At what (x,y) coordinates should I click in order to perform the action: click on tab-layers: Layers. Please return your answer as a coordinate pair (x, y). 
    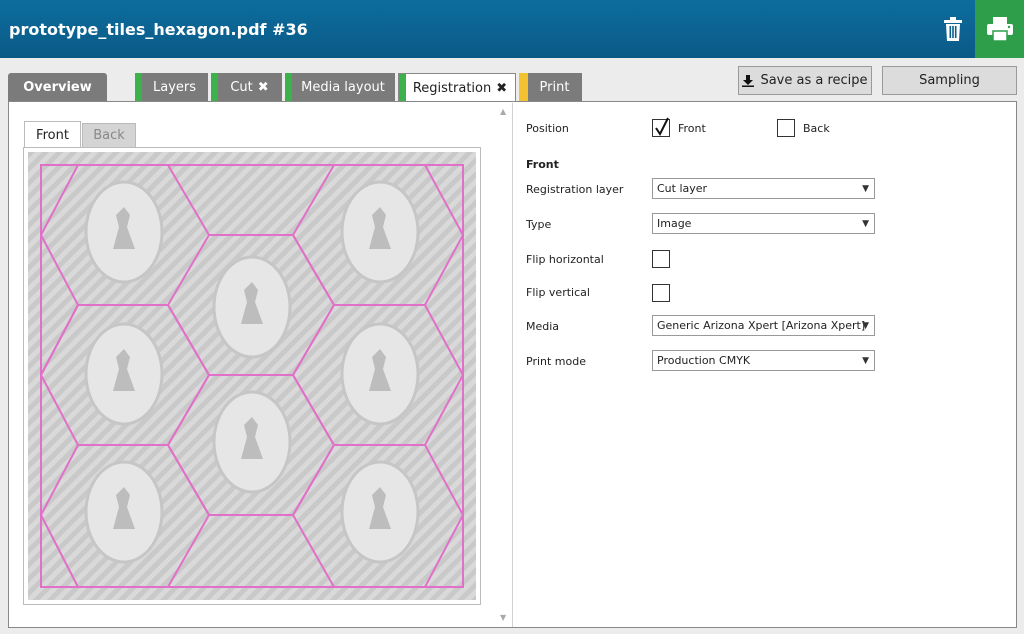
    Looking at the image, I should click on (171, 87).